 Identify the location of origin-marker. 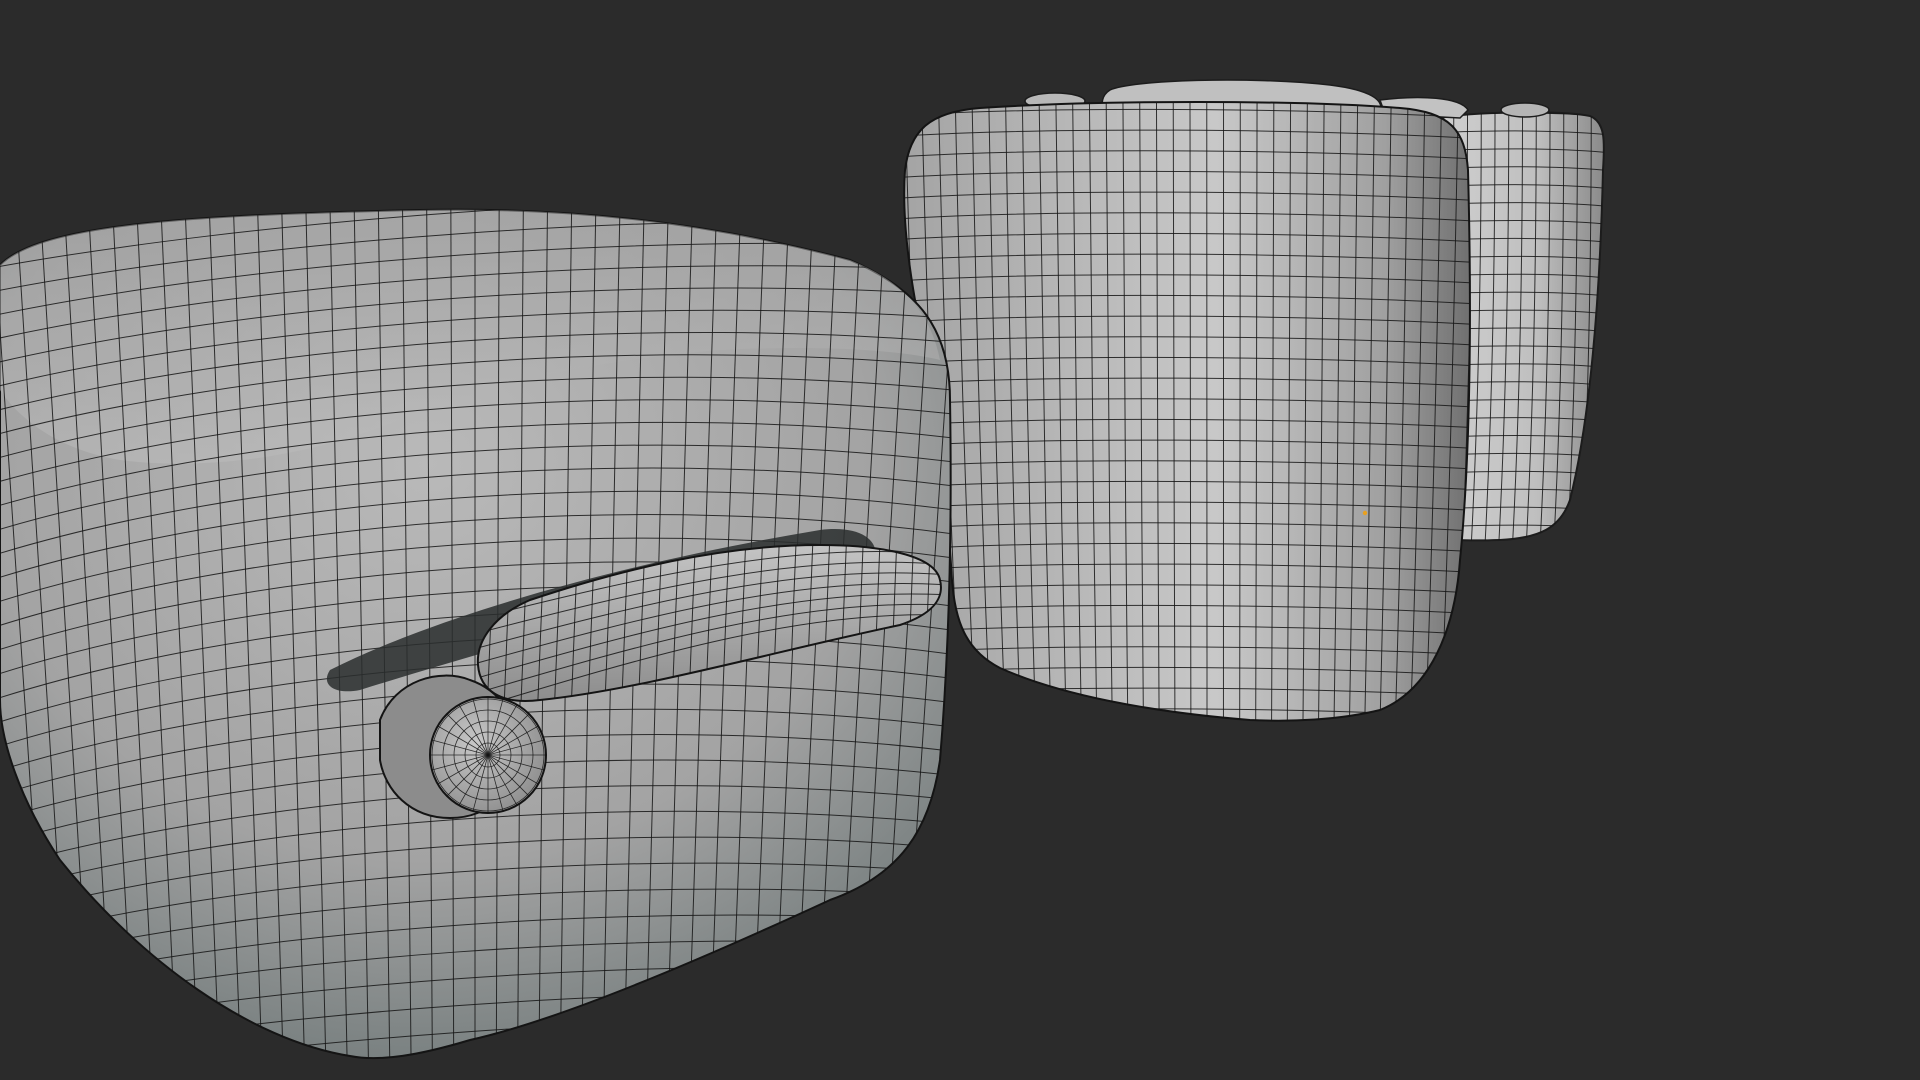
(1365, 513).